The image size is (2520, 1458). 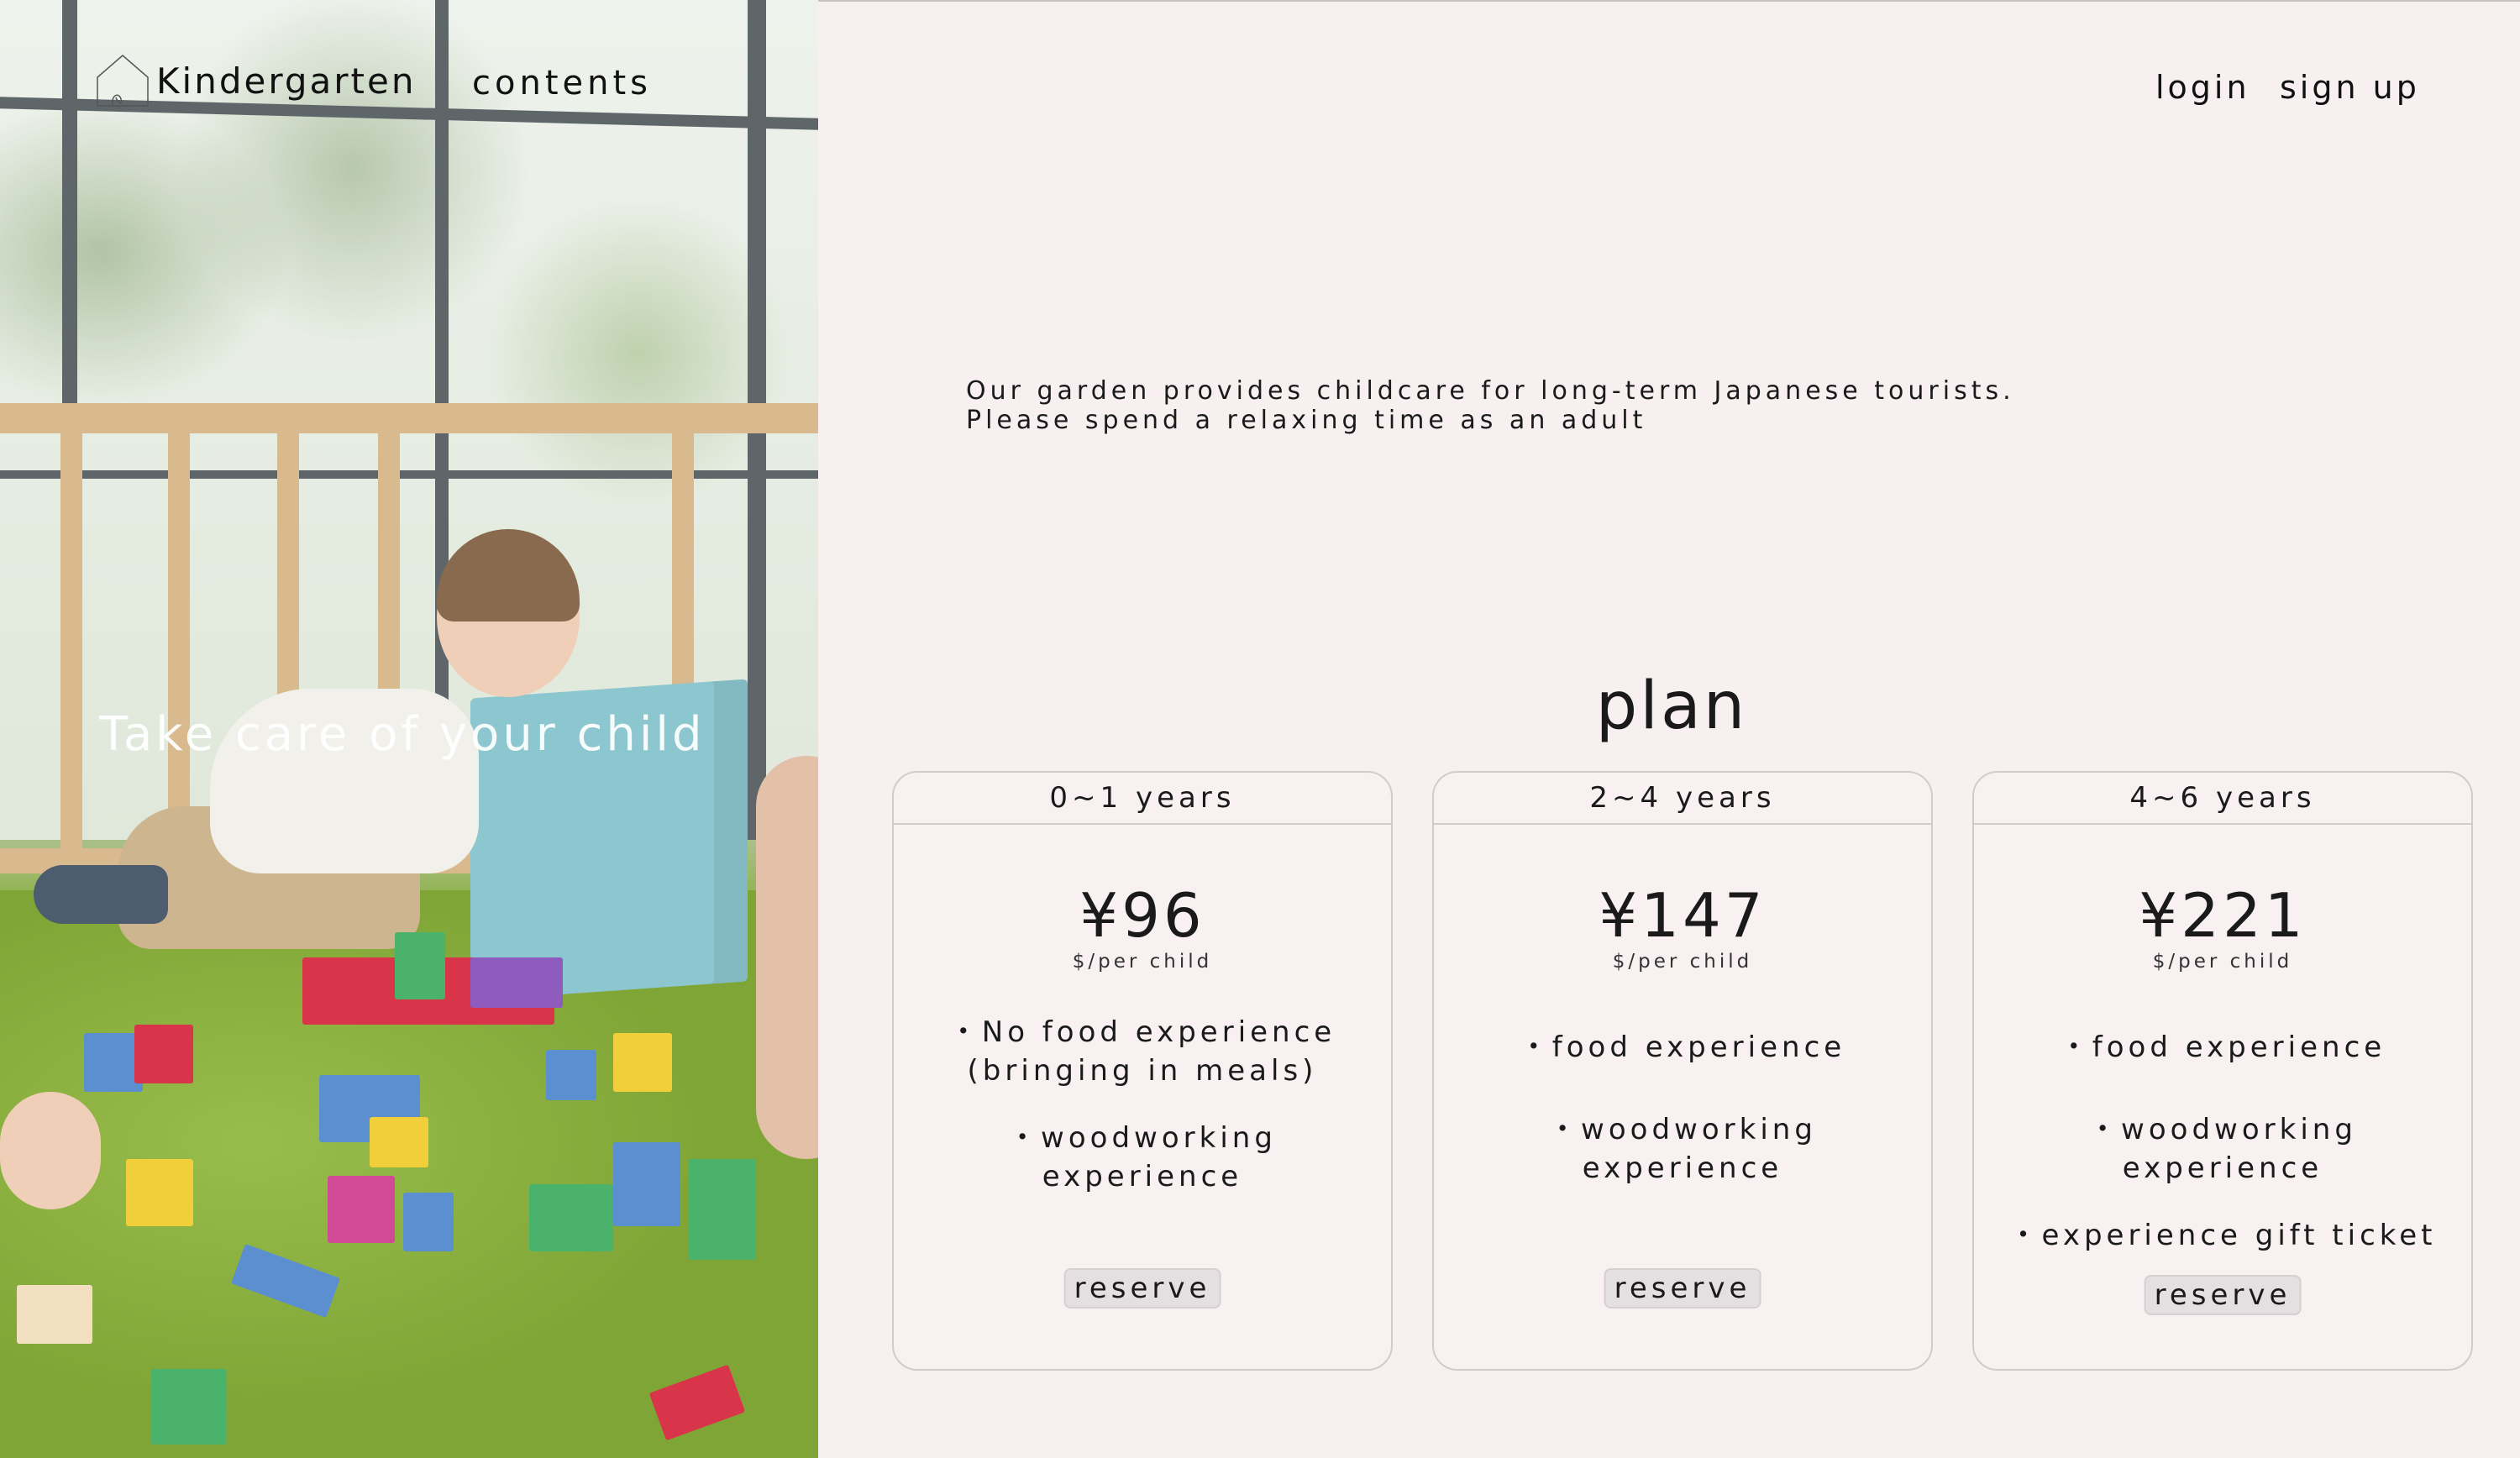 I want to click on plan-age: 4~6 years, so click(x=2222, y=799).